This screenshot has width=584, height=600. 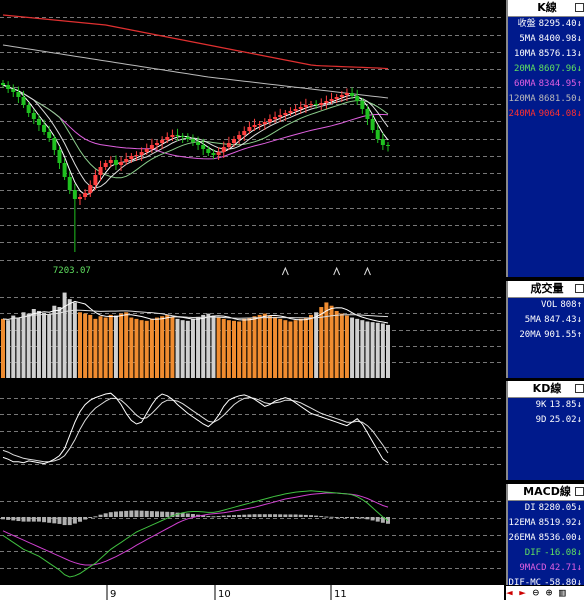 I want to click on legend-value: 8519.92, so click(x=557, y=523).